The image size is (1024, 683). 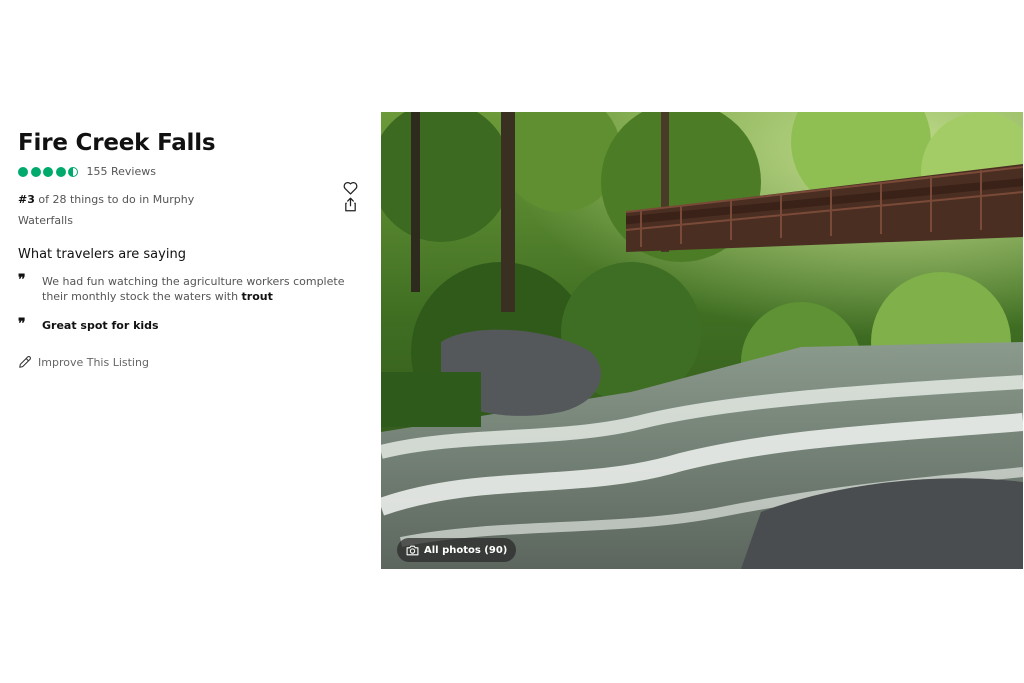 I want to click on rank-text: of 28 things to do in Murphy, so click(x=116, y=199).